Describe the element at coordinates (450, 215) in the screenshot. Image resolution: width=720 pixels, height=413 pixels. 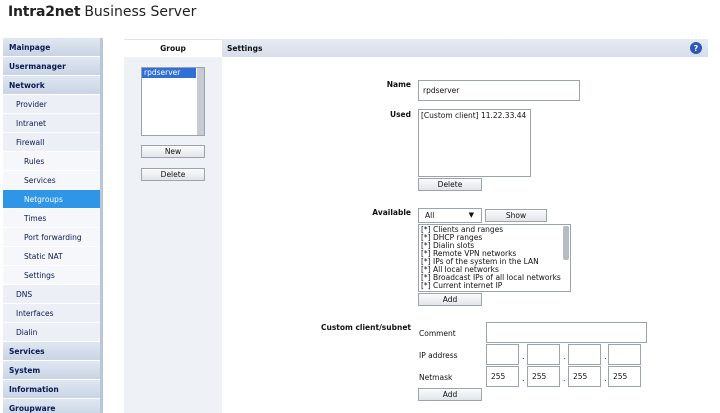
I see `available-filter-select: All ▼` at that location.